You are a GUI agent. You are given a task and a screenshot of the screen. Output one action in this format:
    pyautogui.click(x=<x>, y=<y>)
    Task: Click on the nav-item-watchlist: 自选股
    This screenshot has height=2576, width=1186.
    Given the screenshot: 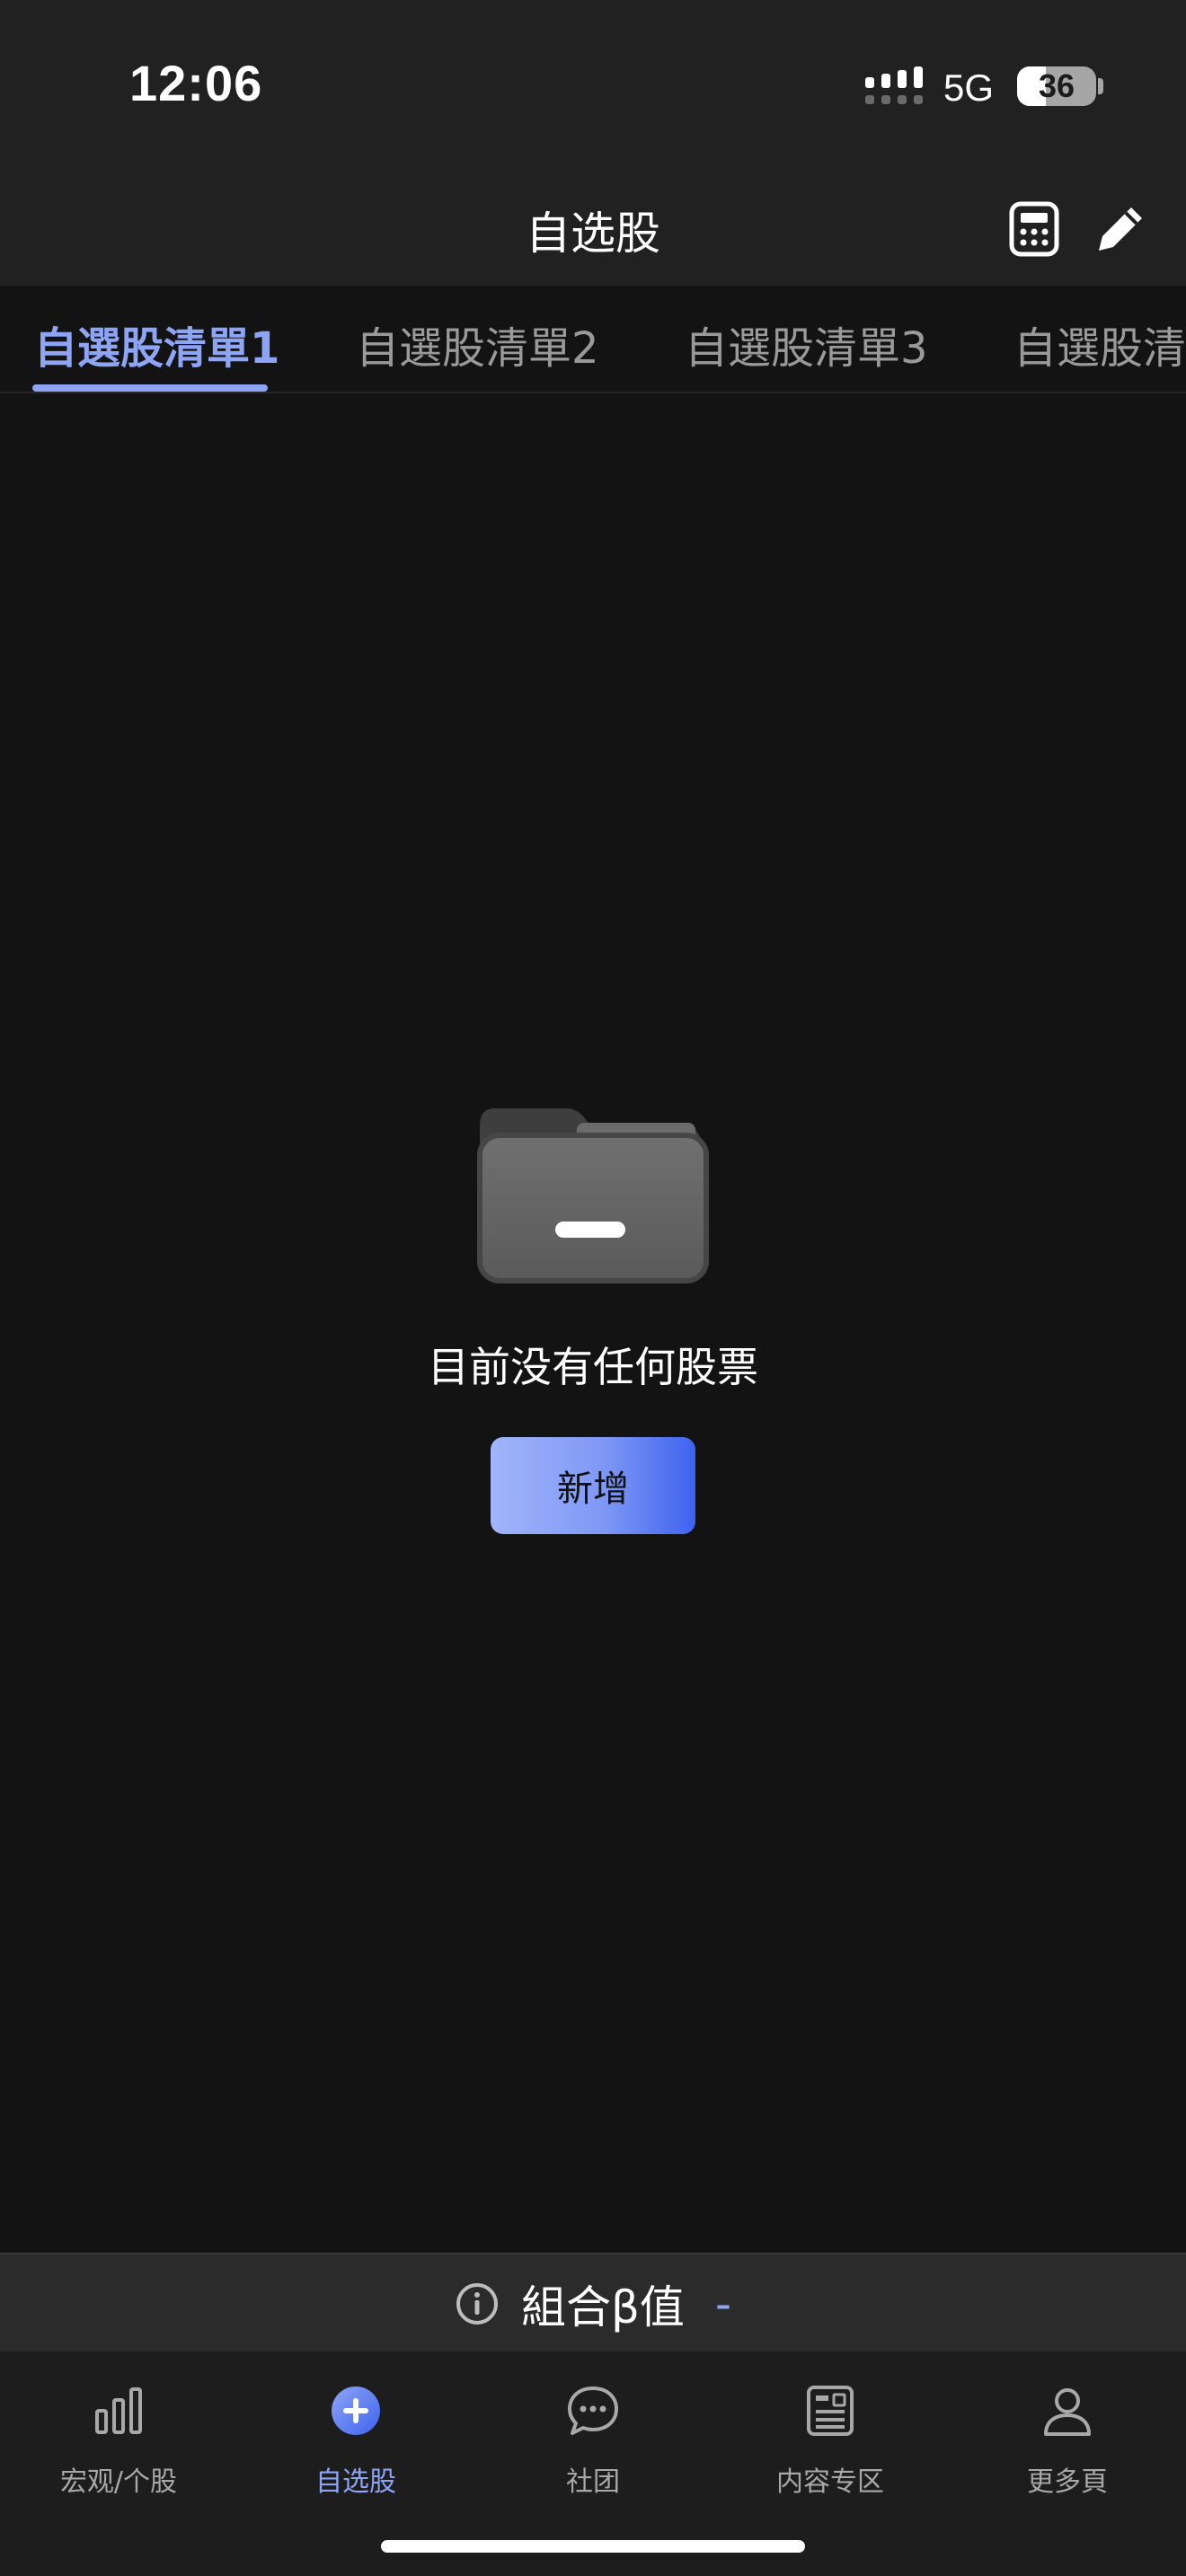 What is the action you would take?
    pyautogui.click(x=355, y=2442)
    